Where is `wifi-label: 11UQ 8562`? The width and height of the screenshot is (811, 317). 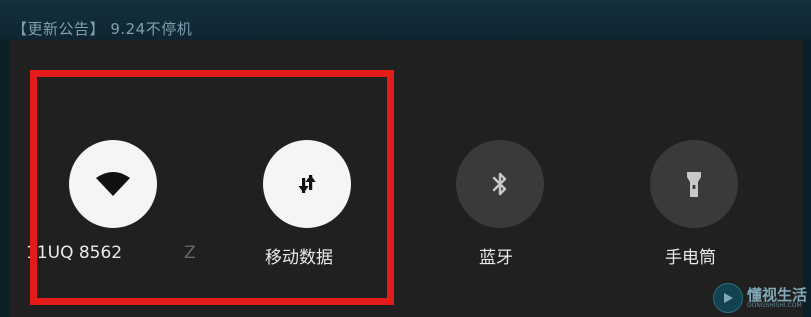
wifi-label: 11UQ 8562 is located at coordinates (74, 253).